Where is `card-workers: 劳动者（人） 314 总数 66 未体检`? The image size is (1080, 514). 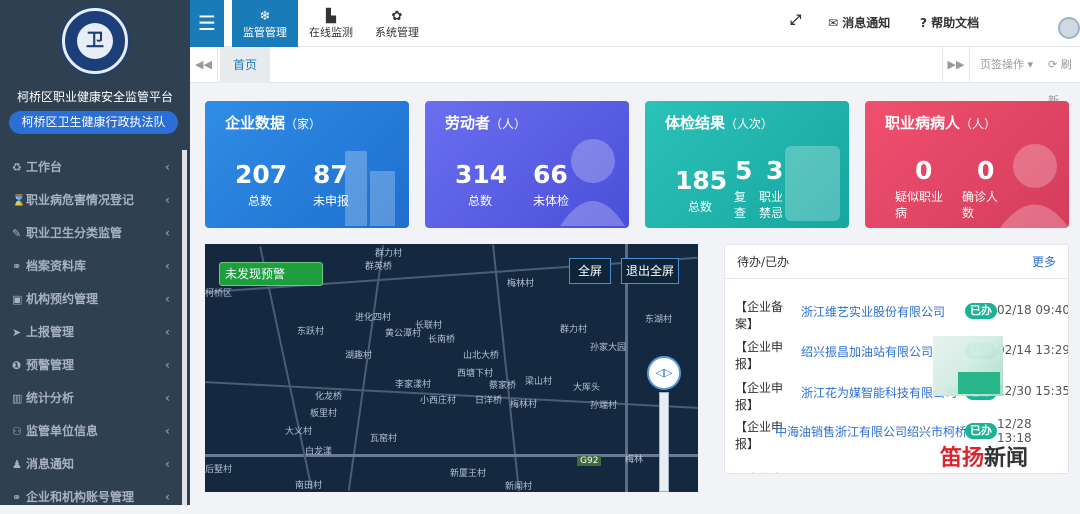
card-workers: 劳动者（人） 314 总数 66 未体检 is located at coordinates (527, 164).